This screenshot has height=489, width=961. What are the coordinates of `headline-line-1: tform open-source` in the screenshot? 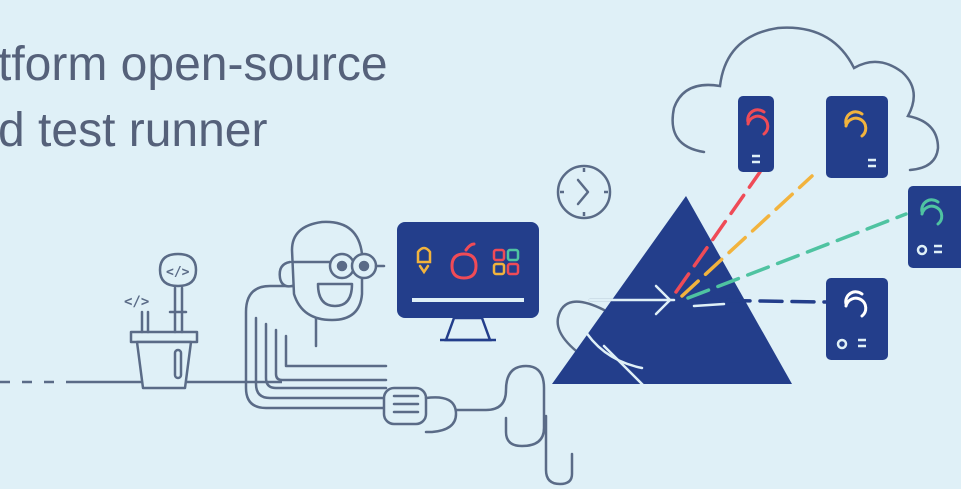 It's located at (194, 64).